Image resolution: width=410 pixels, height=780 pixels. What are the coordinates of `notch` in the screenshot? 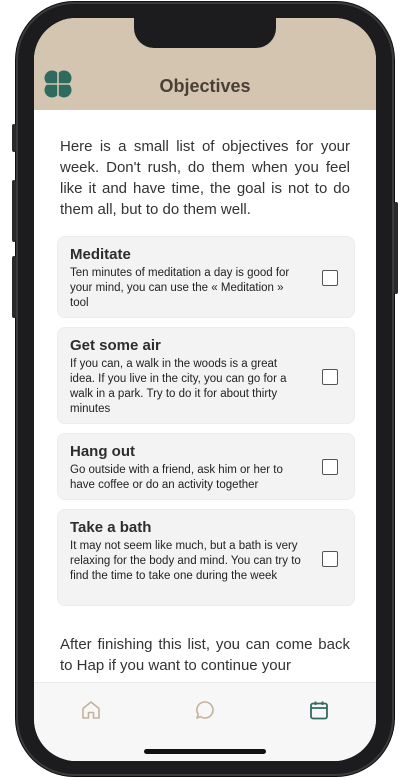 It's located at (205, 33).